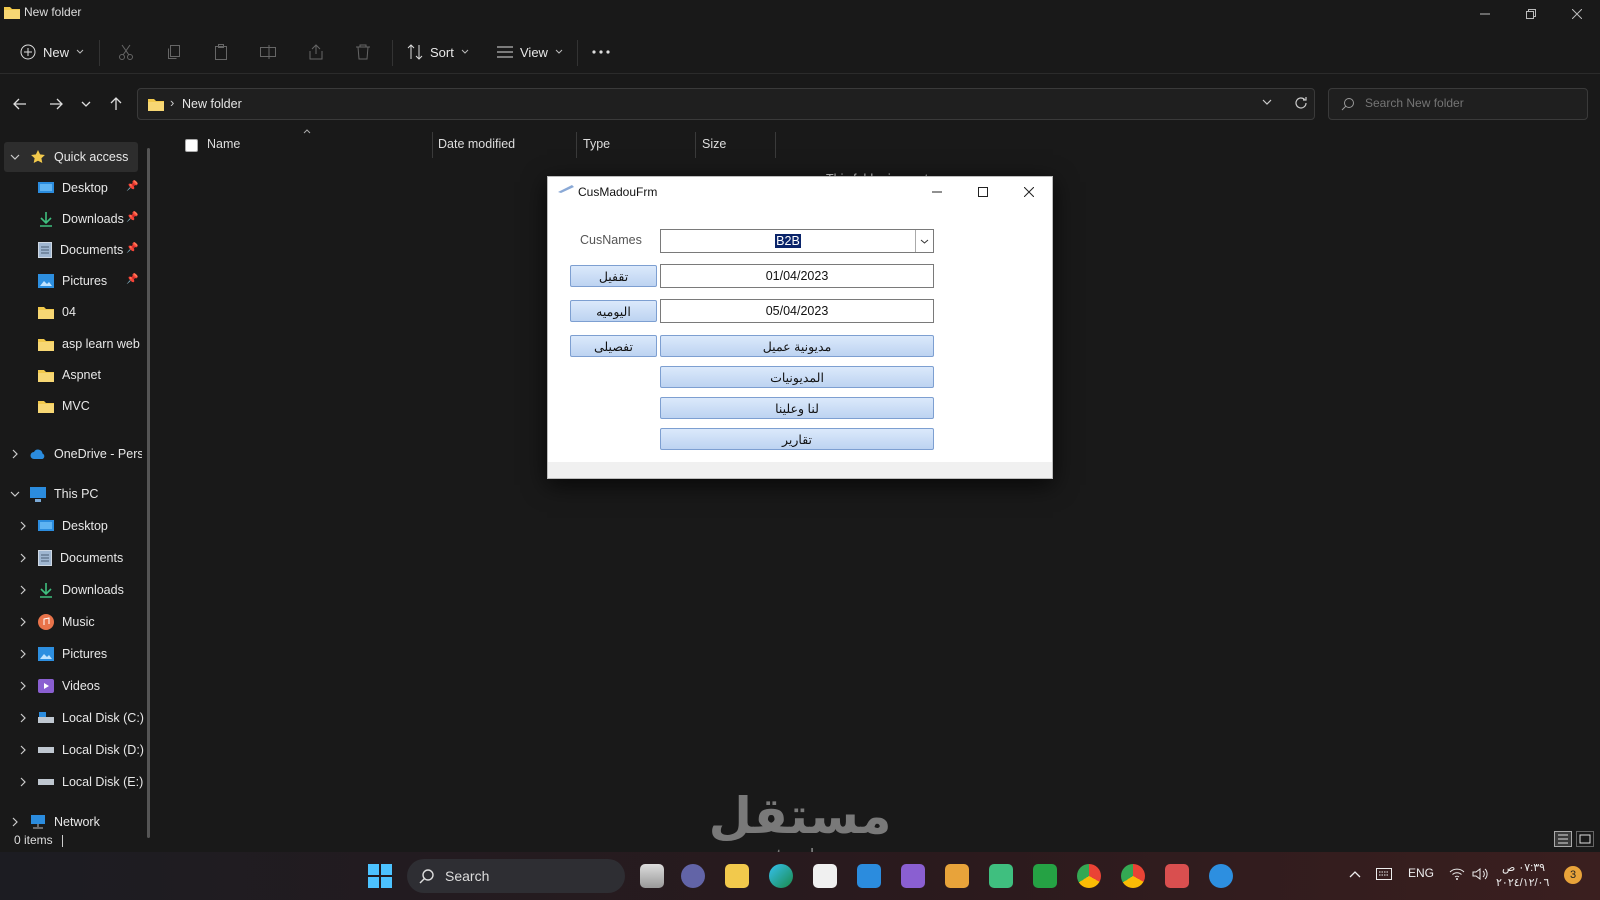 The image size is (1600, 900). I want to click on volume-icon, so click(1480, 874).